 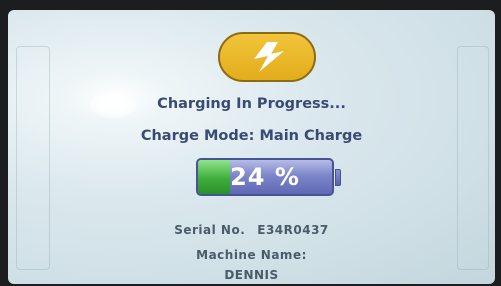 I want to click on serial-number-label: Serial No., so click(x=210, y=230).